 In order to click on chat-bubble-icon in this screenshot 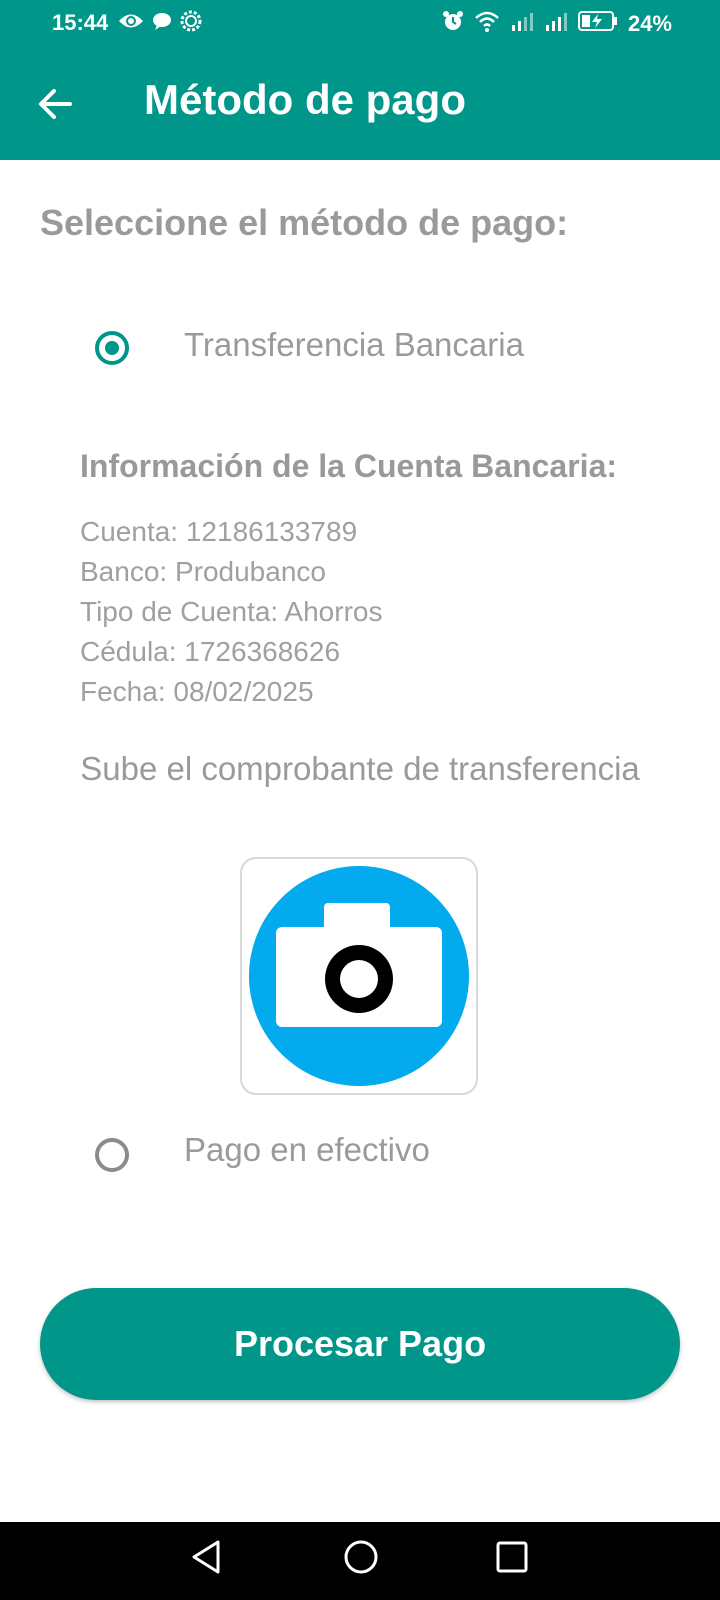, I will do `click(162, 23)`.